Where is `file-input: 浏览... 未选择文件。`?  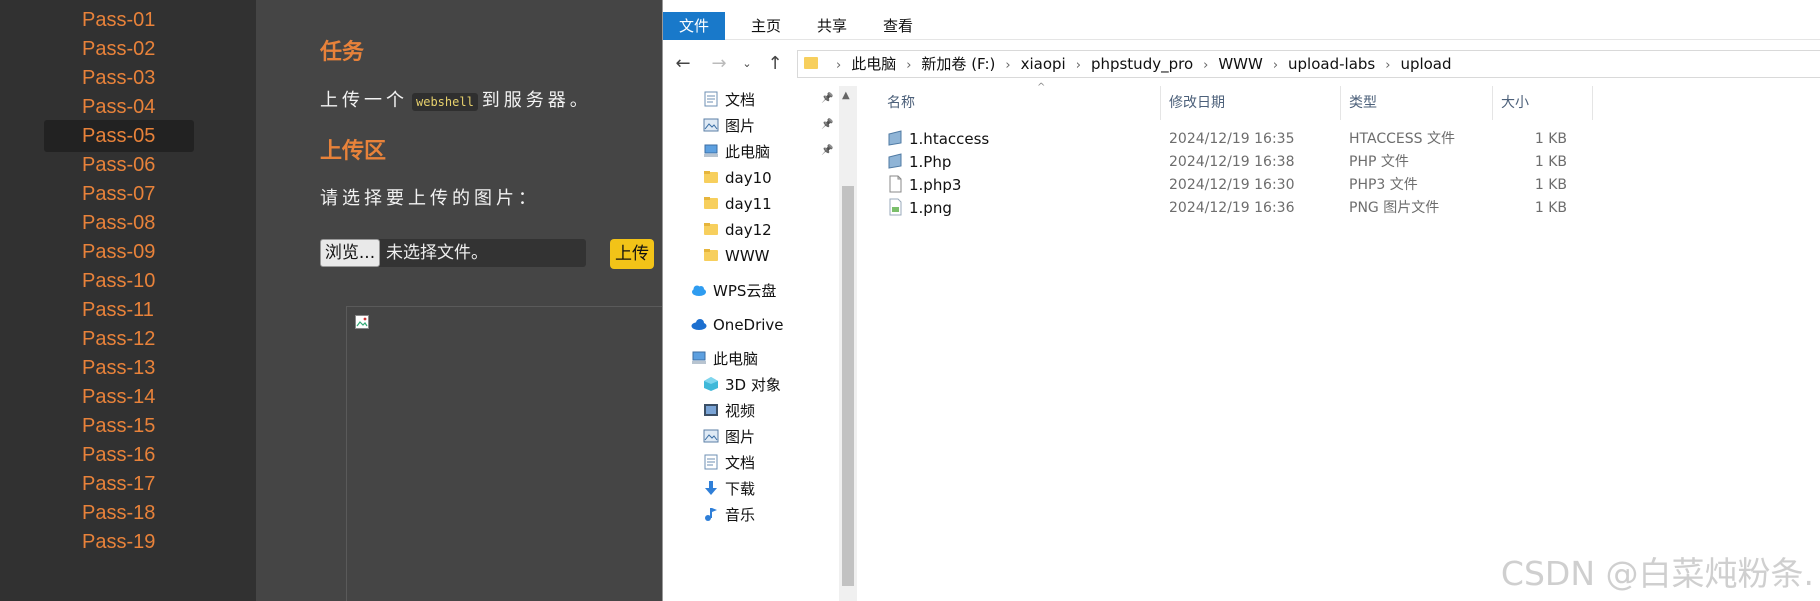
file-input: 浏览... 未选择文件。 is located at coordinates (453, 253).